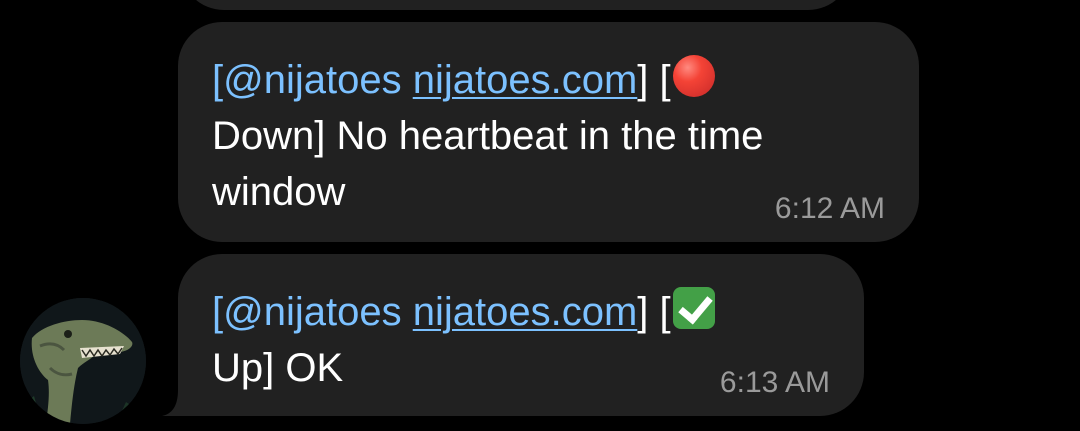 The image size is (1080, 431). I want to click on dinosaur-avatar-icon, so click(83, 361).